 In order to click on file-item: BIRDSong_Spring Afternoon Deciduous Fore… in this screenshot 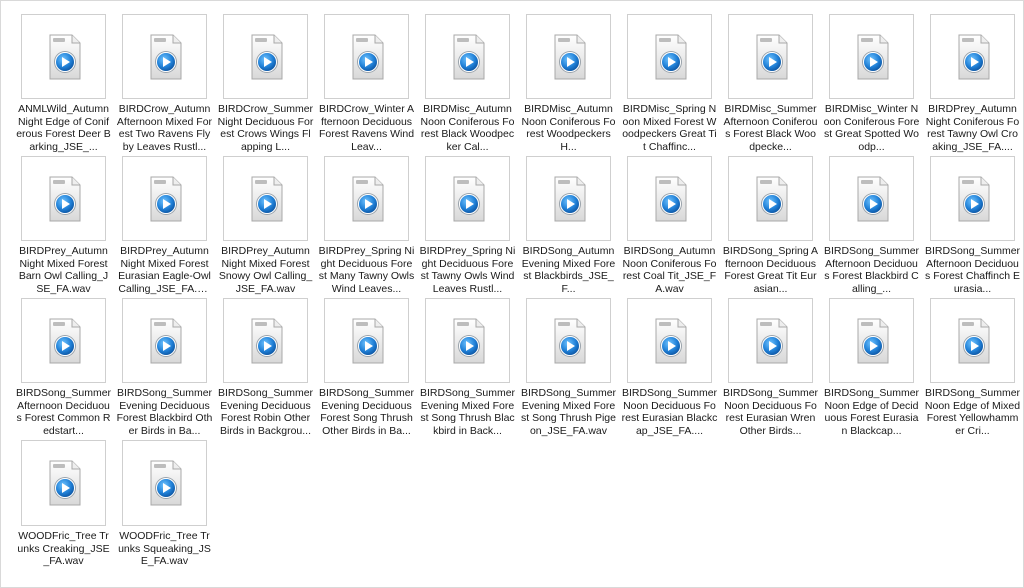, I will do `click(770, 224)`.